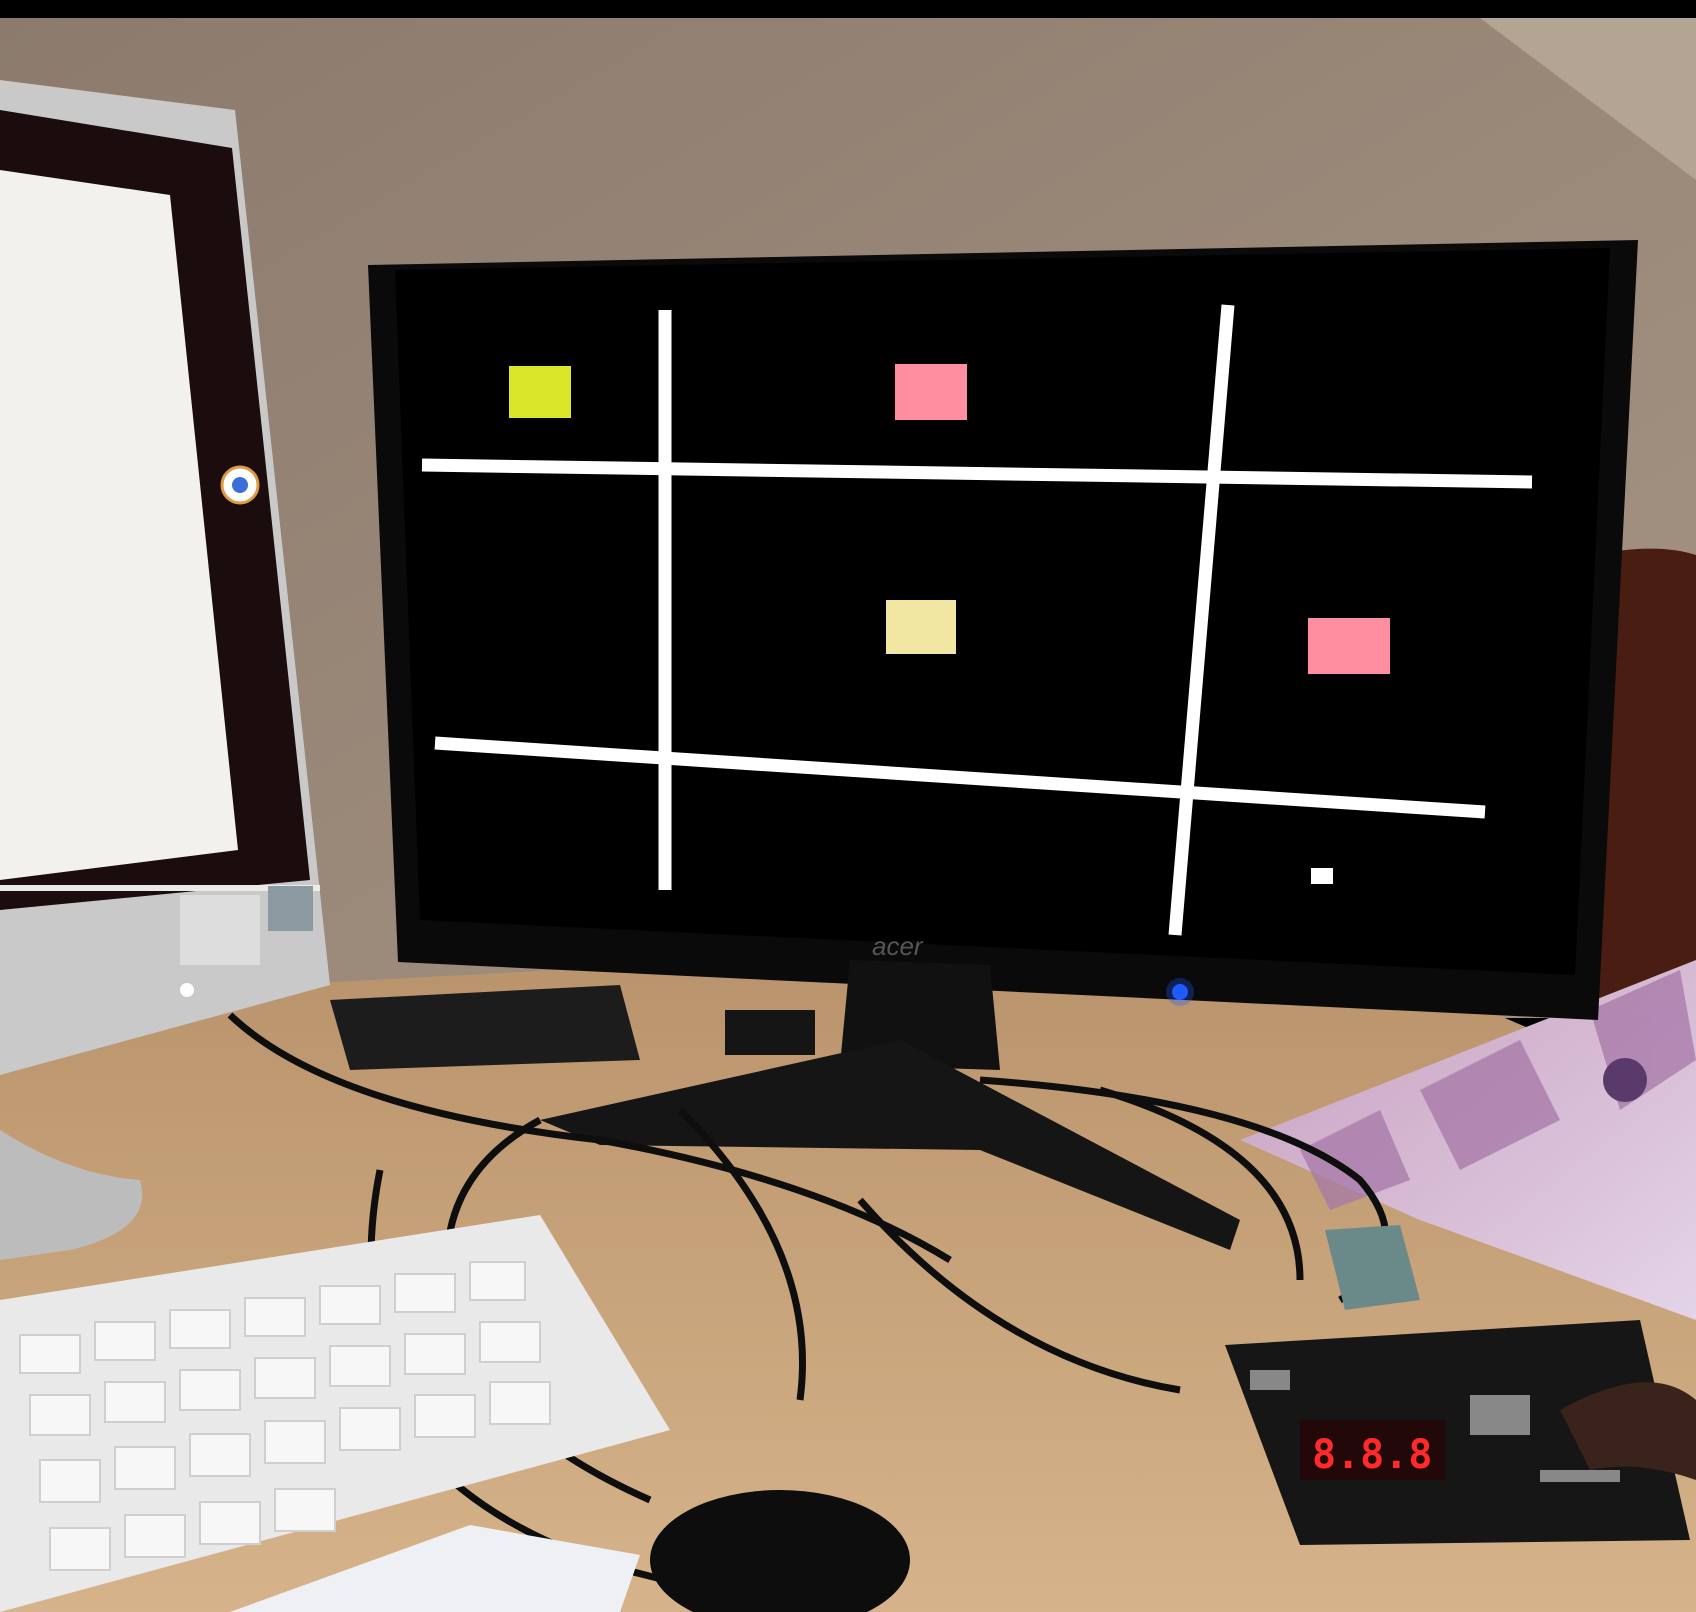  Describe the element at coordinates (770, 1032) in the screenshot. I see `adapter-plug` at that location.